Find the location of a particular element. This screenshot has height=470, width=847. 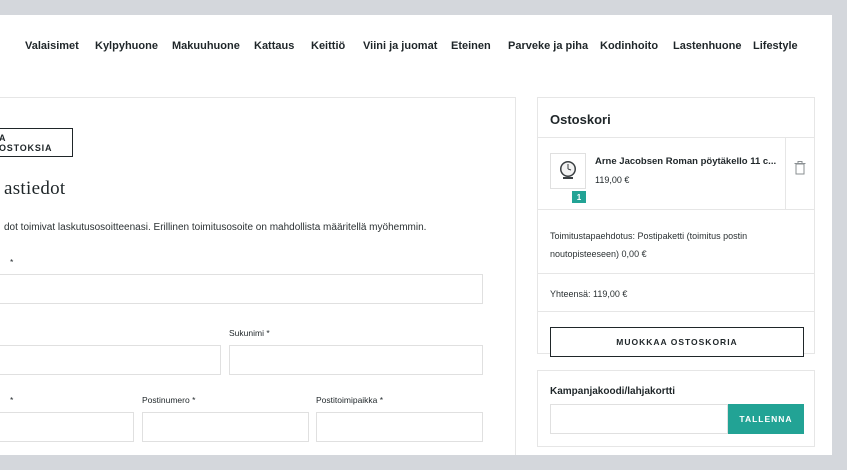

nav-item-makuuhuone: Makuuhuone is located at coordinates (206, 46).